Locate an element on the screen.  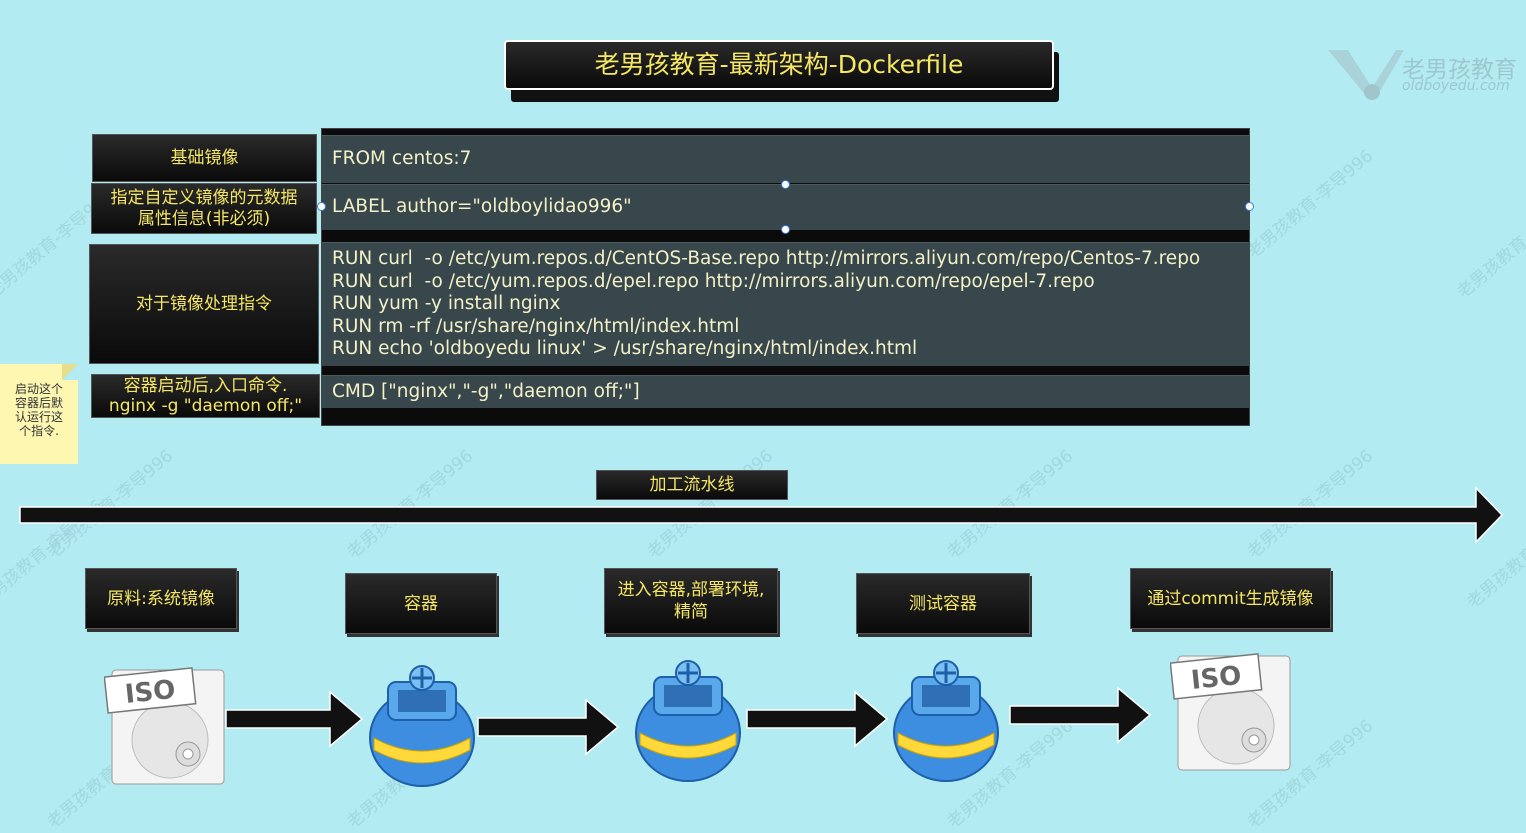
label-entrypoint: 容器启动后,入口命令. nginx -g "daemon off;" is located at coordinates (205, 396).